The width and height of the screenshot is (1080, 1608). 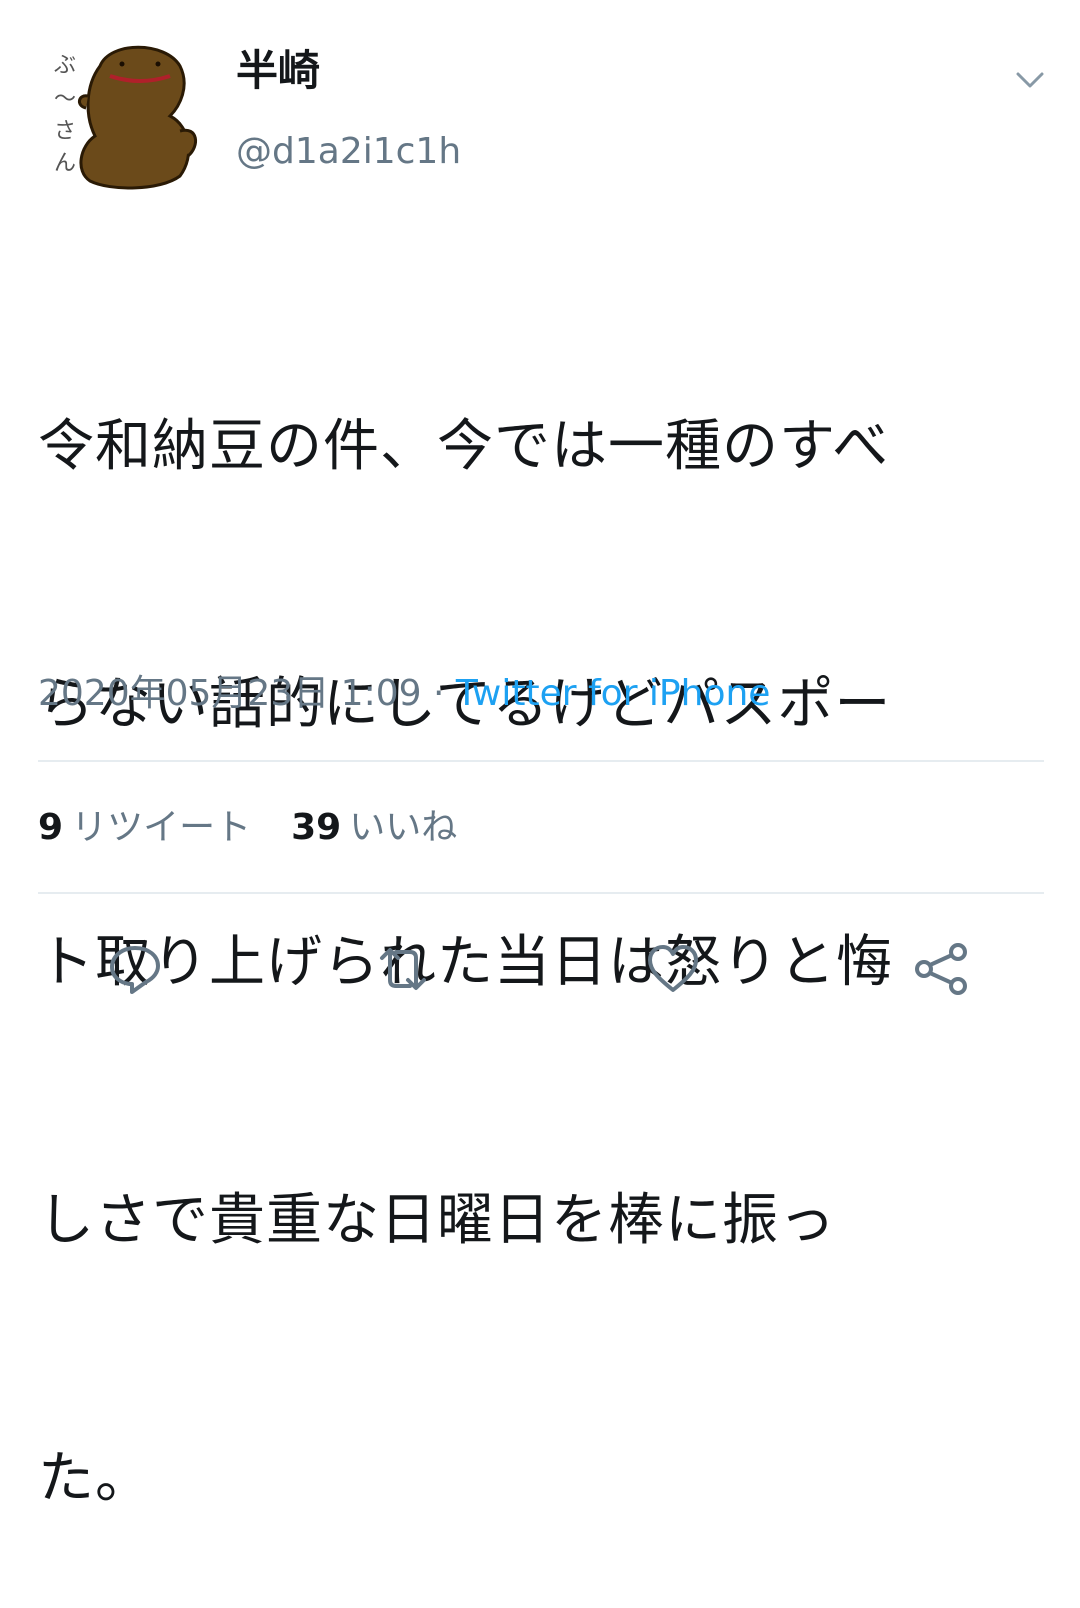 What do you see at coordinates (65, 131) in the screenshot?
I see `avatar-caption-3: さ` at bounding box center [65, 131].